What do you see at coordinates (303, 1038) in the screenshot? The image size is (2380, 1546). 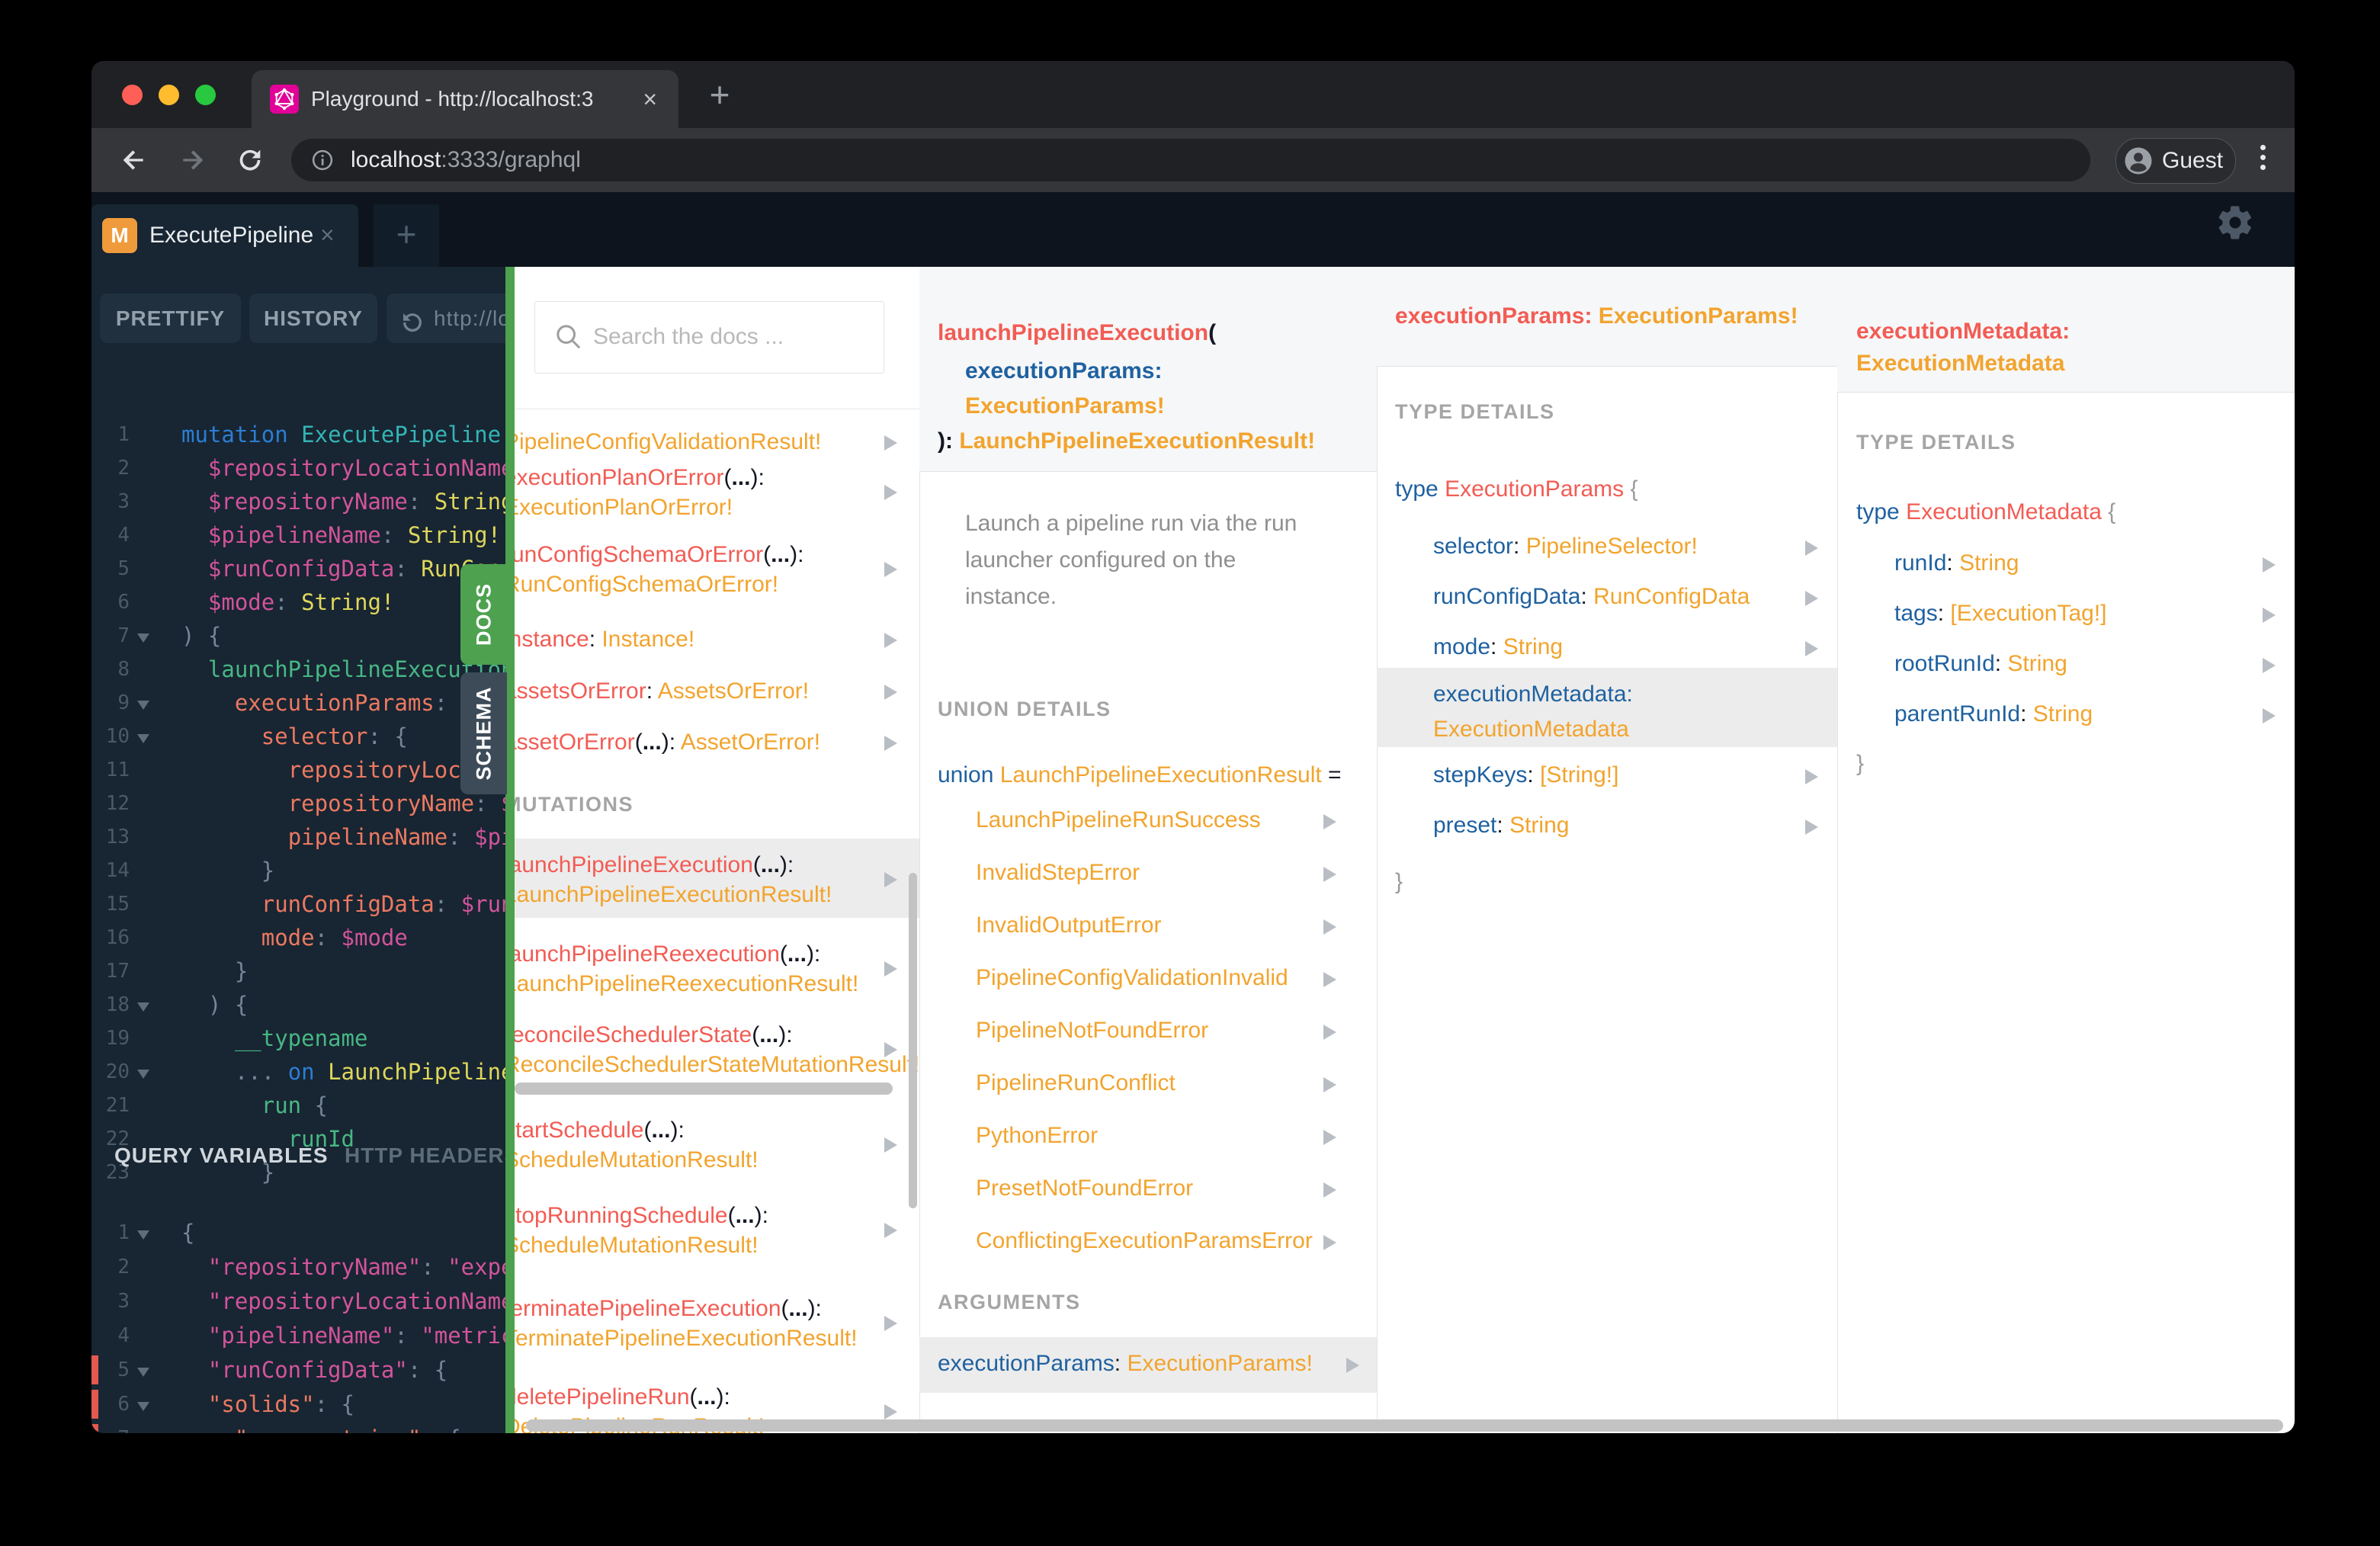 I see `code-line-19: 19 __typename` at bounding box center [303, 1038].